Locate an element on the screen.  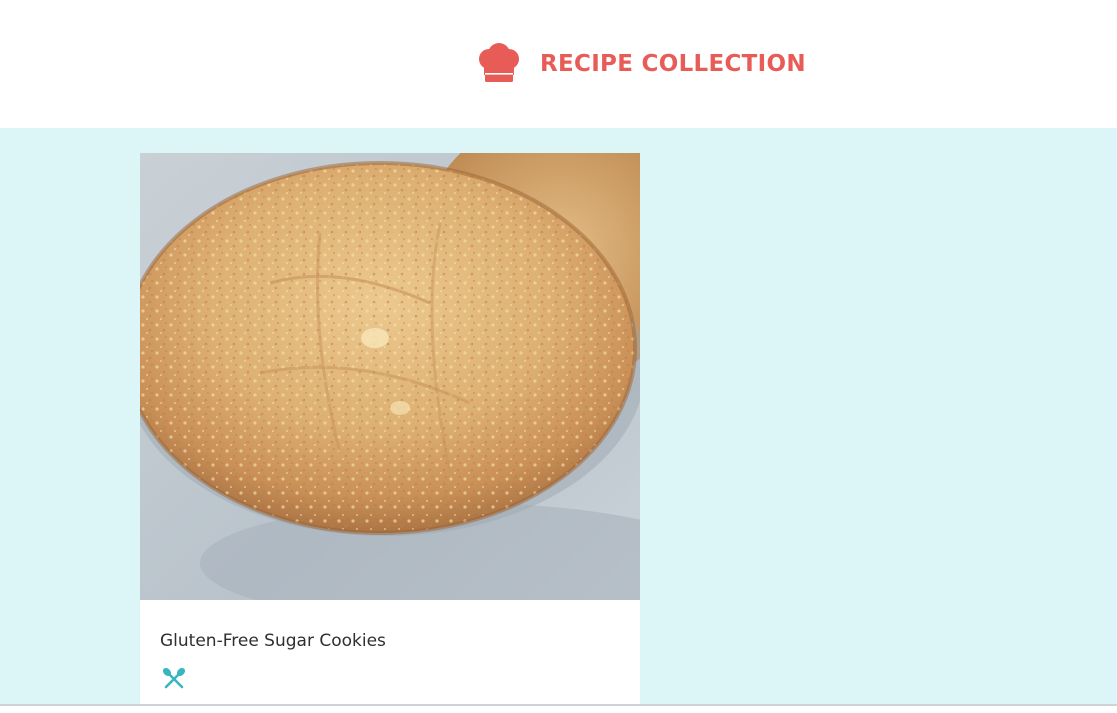
recipe-title: Gluten-Free Sugar Cookies is located at coordinates (273, 641).